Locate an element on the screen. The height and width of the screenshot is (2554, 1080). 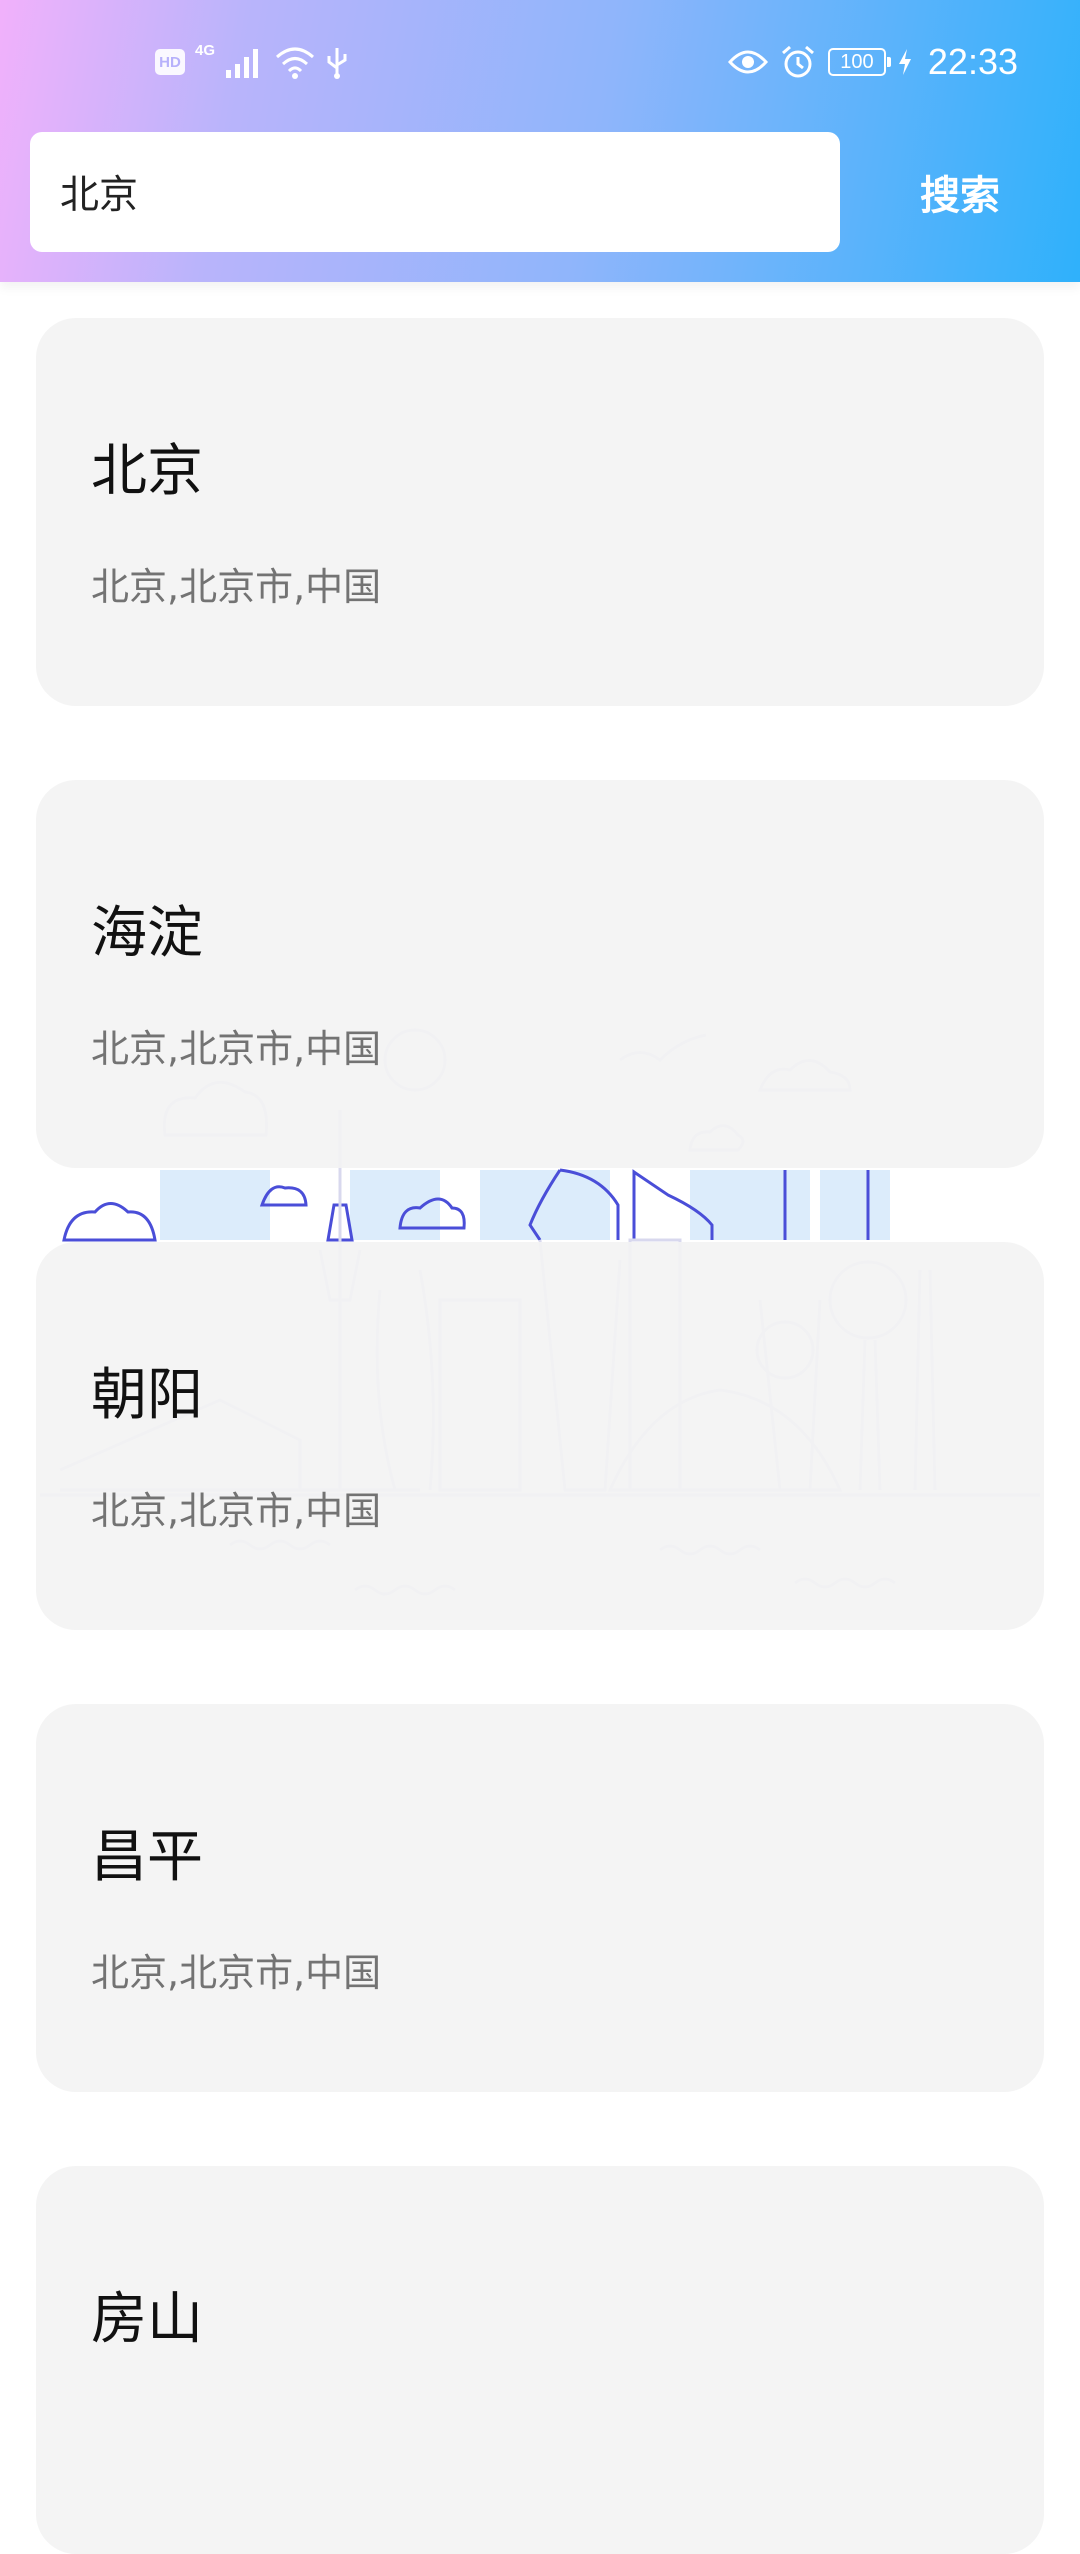
result-city-name: 房山 is located at coordinates (147, 2319).